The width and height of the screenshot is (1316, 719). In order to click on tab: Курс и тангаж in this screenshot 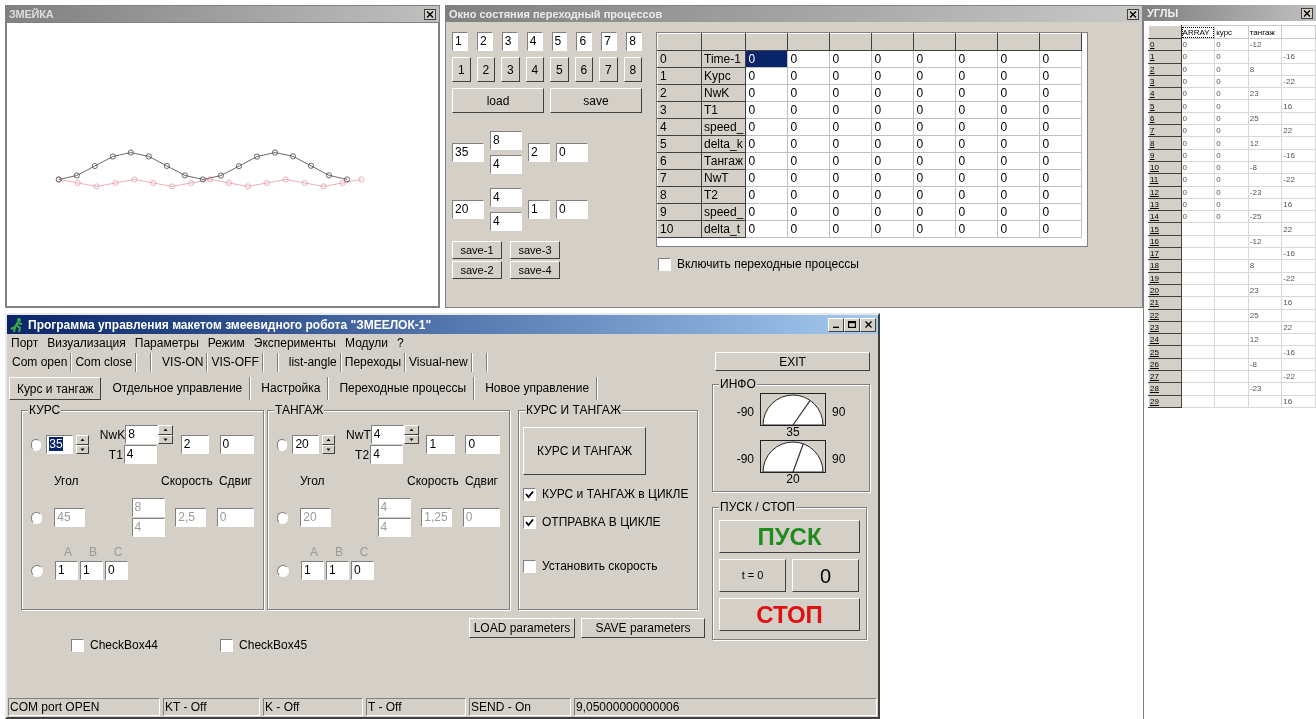, I will do `click(55, 388)`.